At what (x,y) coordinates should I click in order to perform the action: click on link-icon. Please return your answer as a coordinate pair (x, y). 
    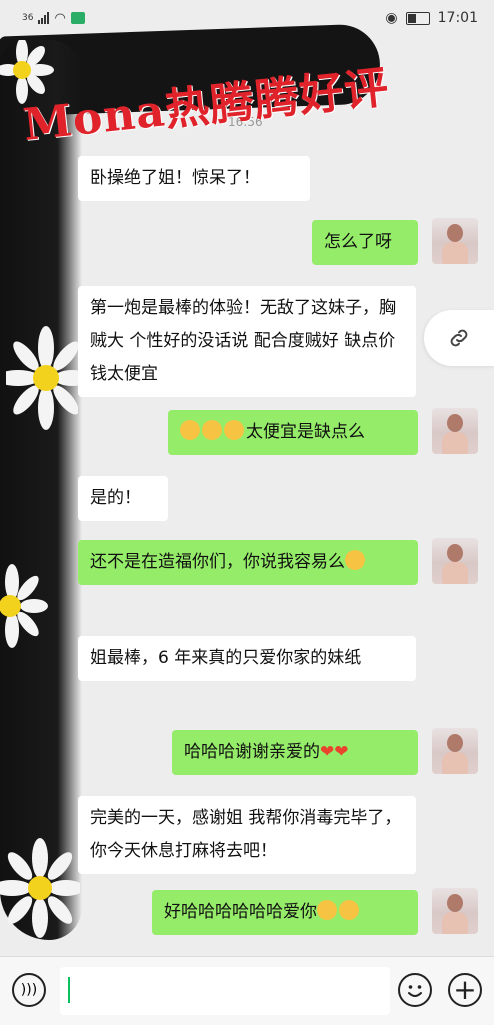
    Looking at the image, I should click on (459, 338).